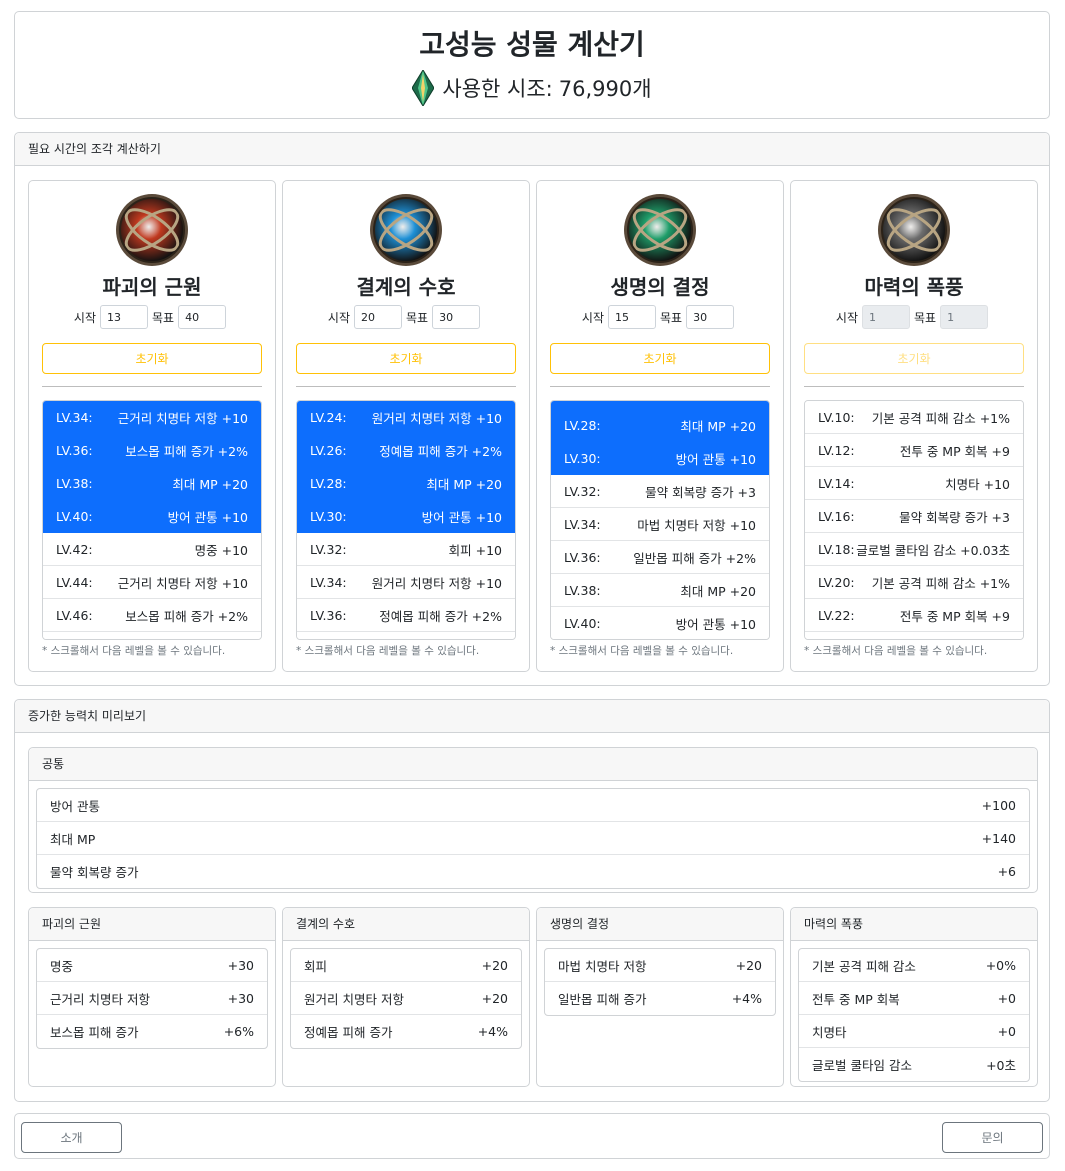  I want to click on level-effect: 회피 +10, so click(475, 550).